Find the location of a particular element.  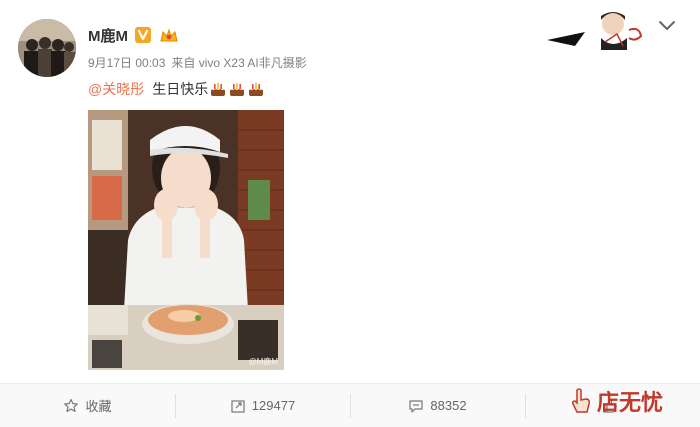

star-icon is located at coordinates (71, 405).